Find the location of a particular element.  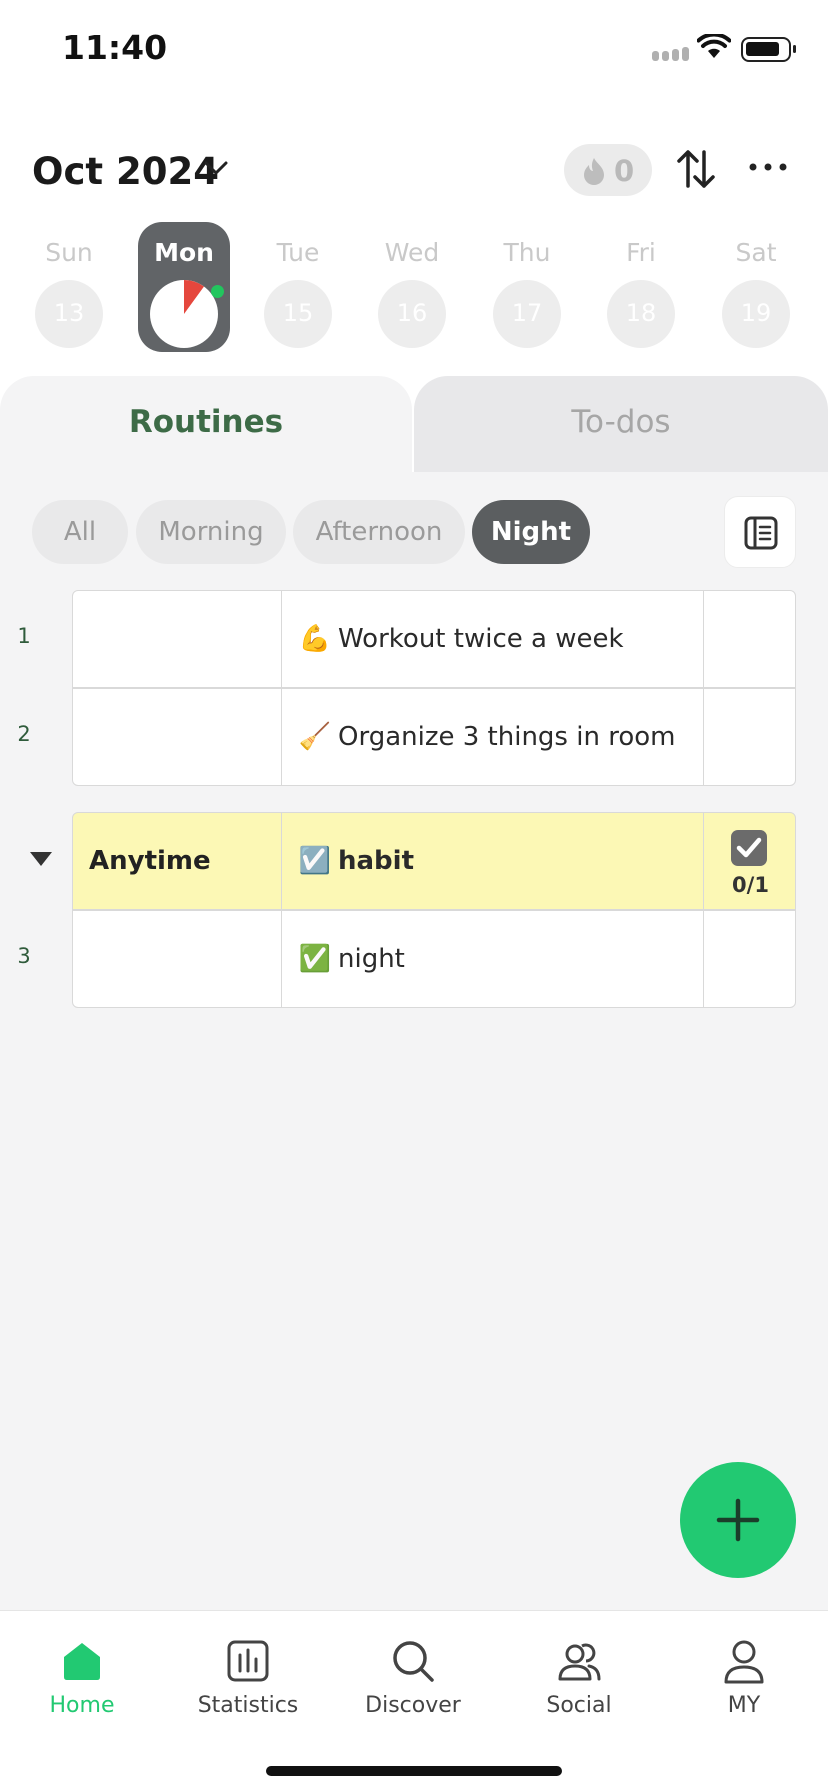

streak-count: 0 is located at coordinates (624, 171).